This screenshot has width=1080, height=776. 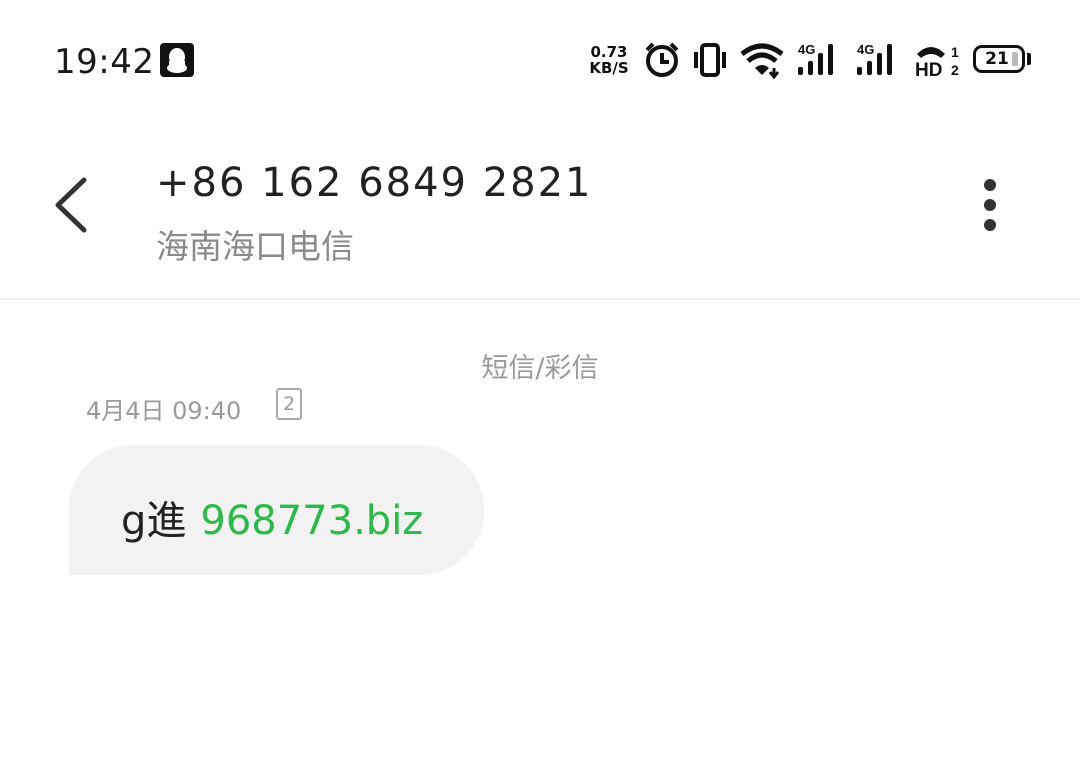 What do you see at coordinates (154, 521) in the screenshot?
I see `message-text-prefix: g進` at bounding box center [154, 521].